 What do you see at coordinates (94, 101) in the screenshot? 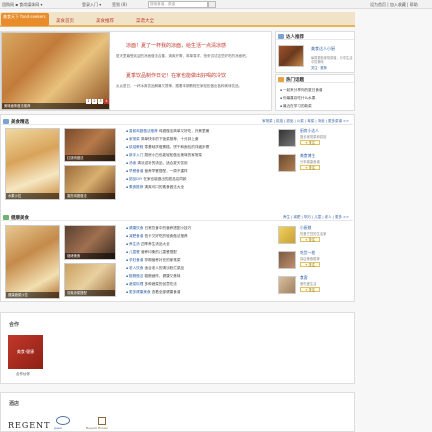
I see `page-2: 2` at bounding box center [94, 101].